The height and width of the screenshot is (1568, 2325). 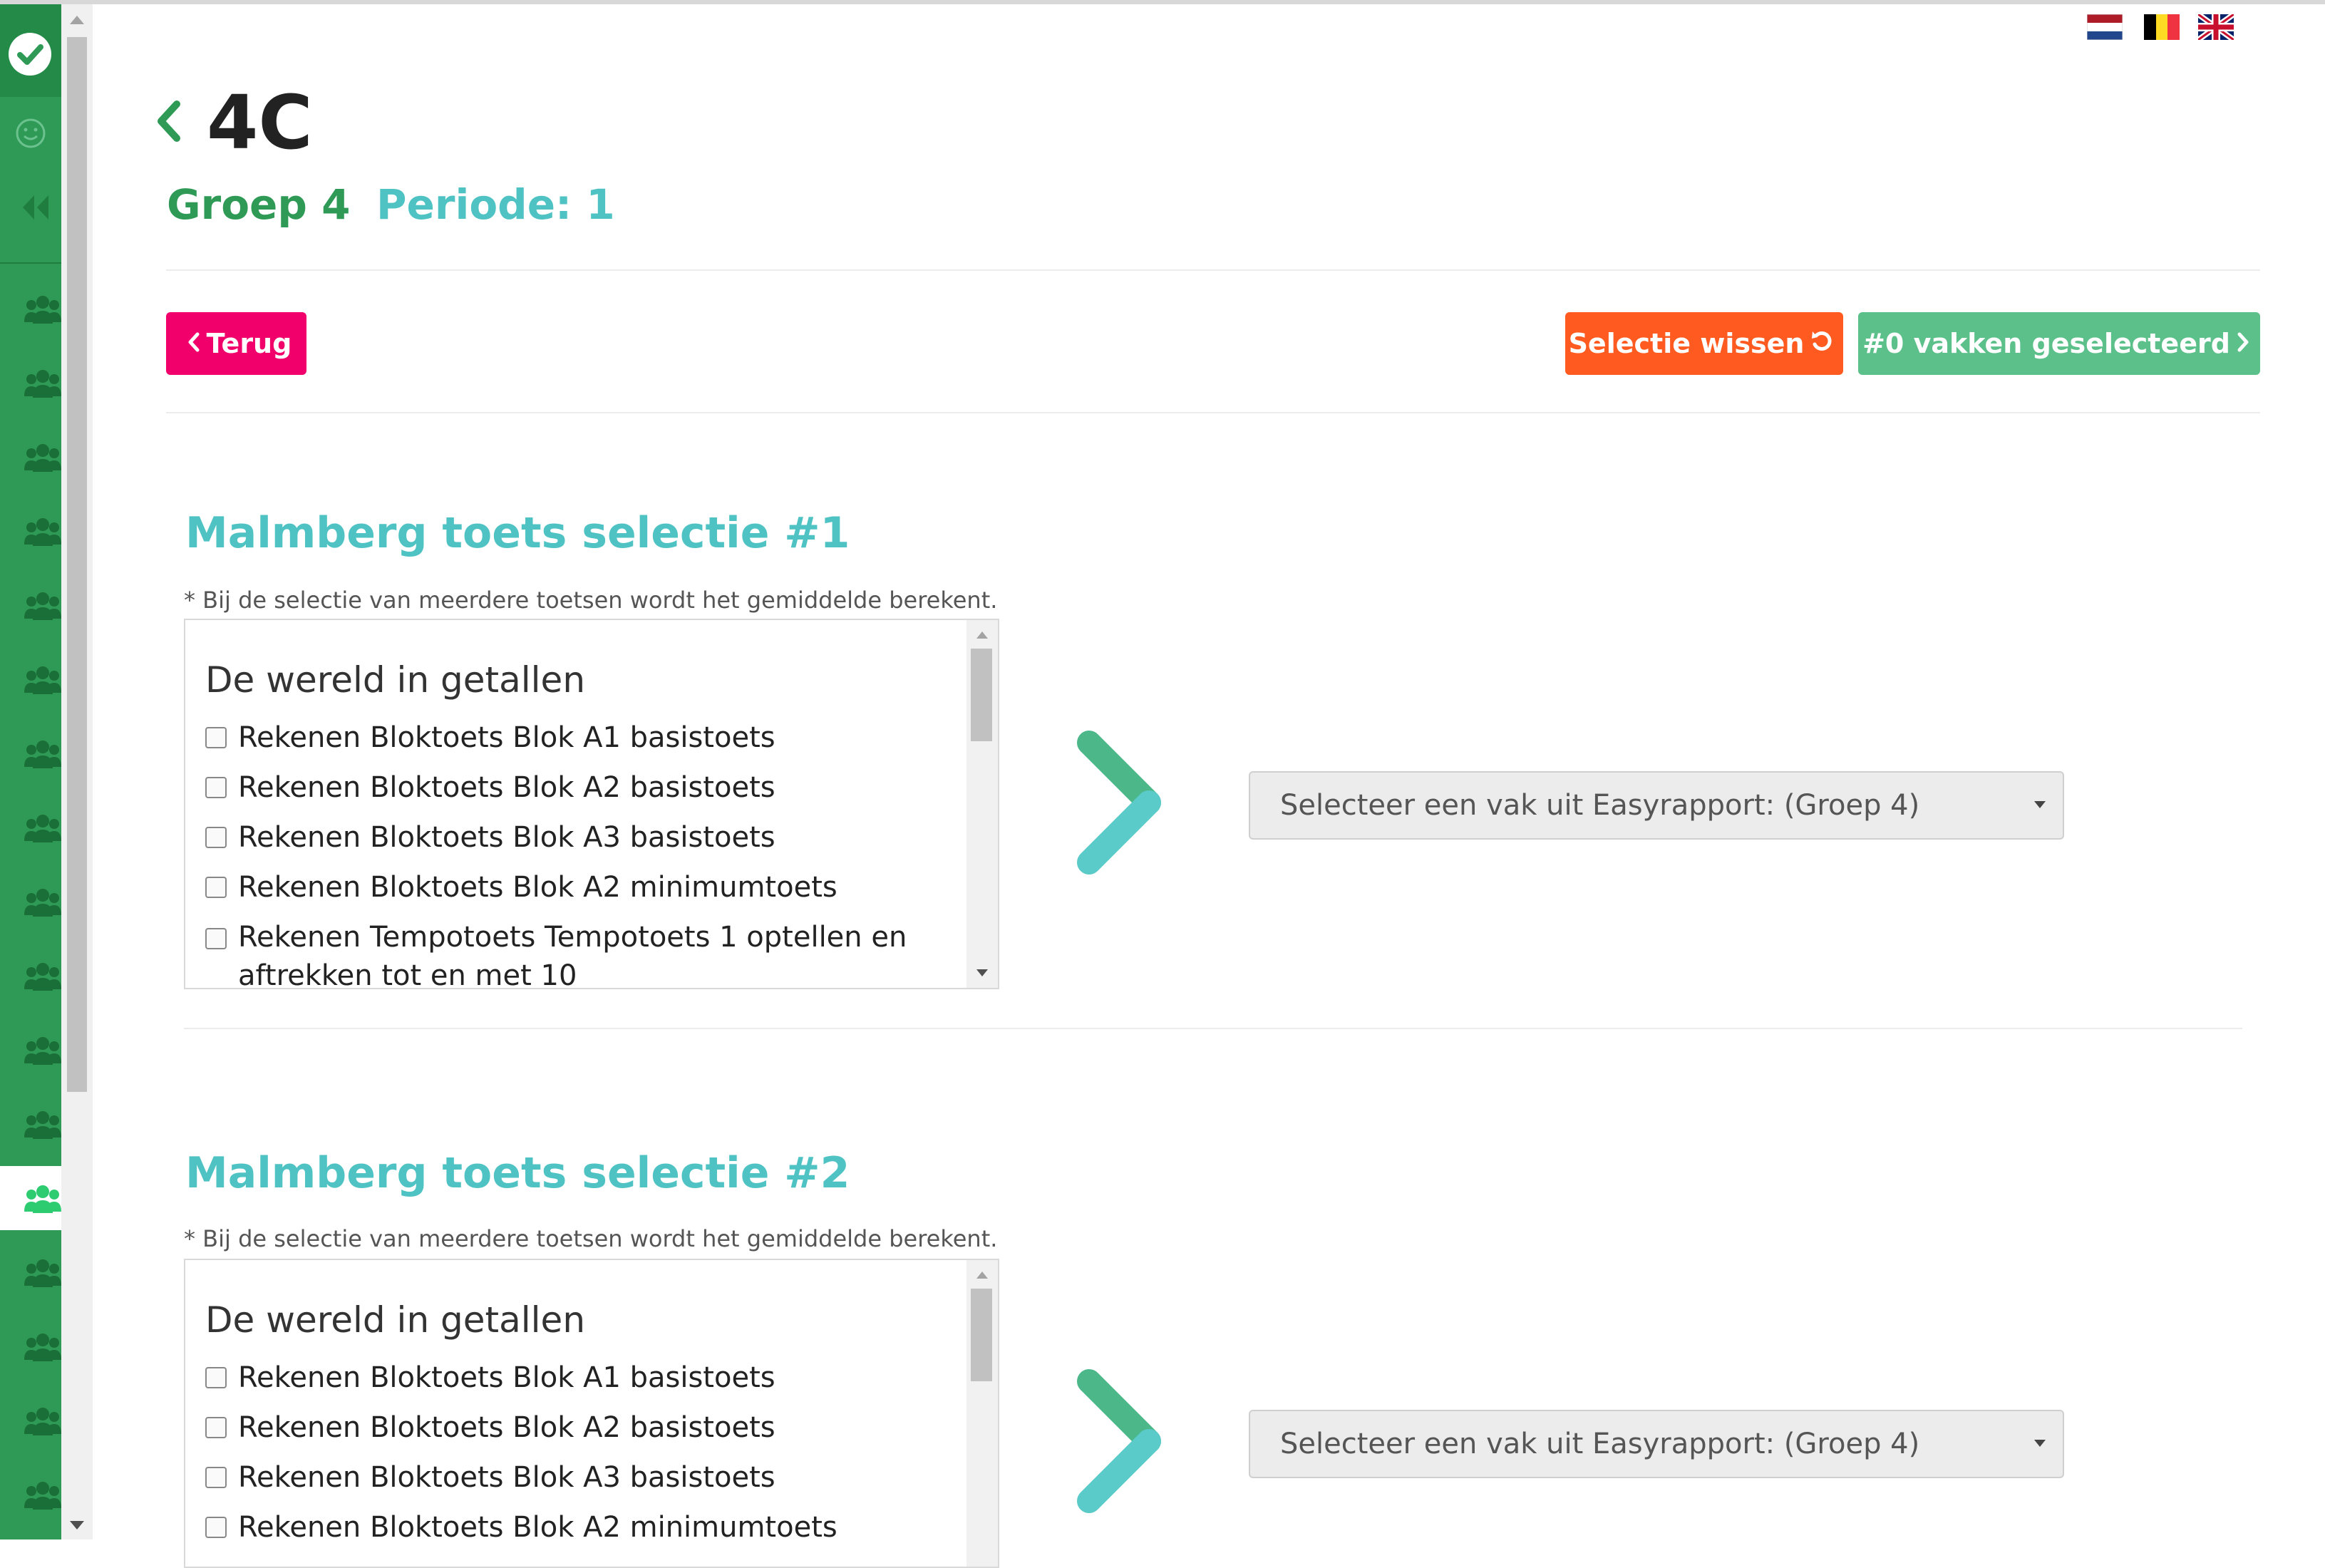 I want to click on back-button-label: Terug, so click(x=249, y=344).